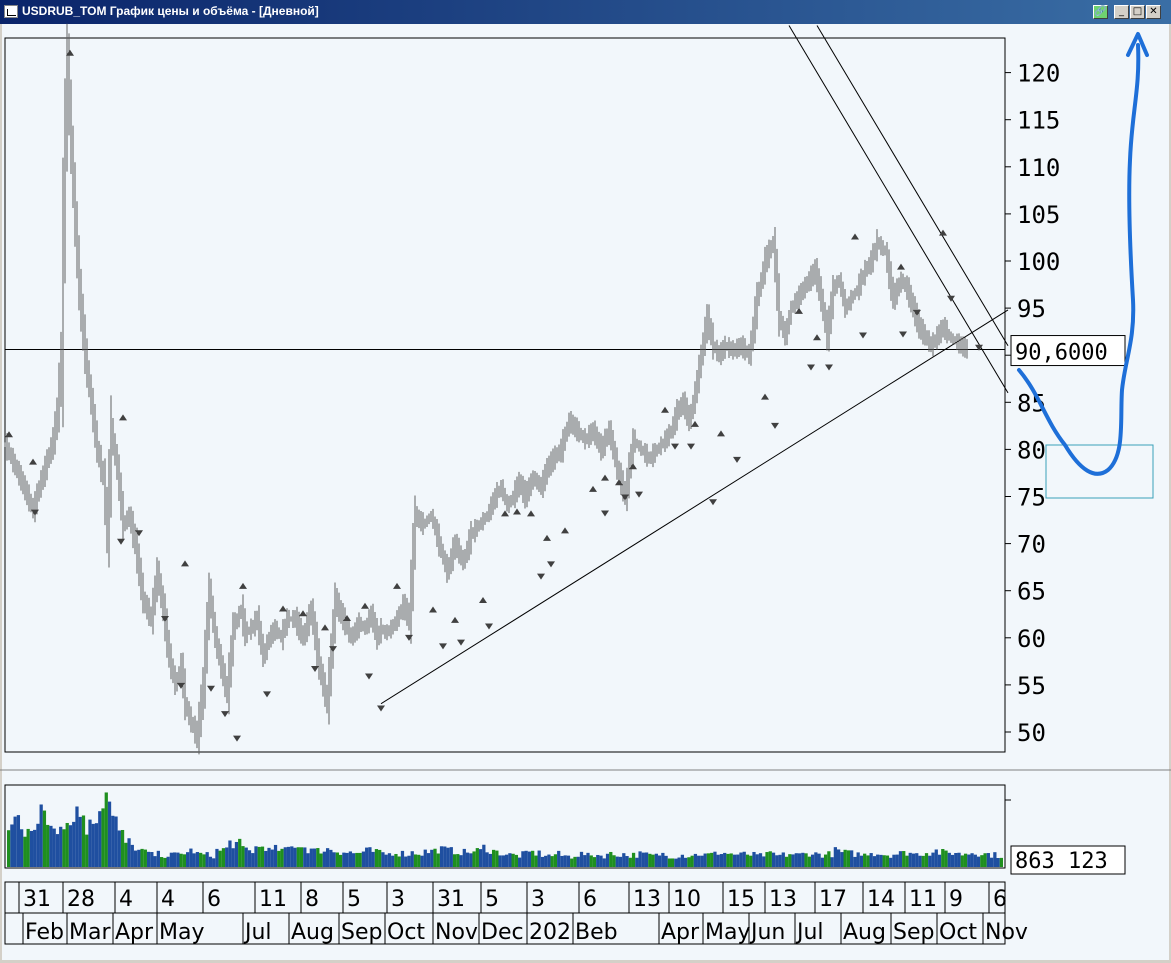  What do you see at coordinates (44, 932) in the screenshot?
I see `month-label: Feb` at bounding box center [44, 932].